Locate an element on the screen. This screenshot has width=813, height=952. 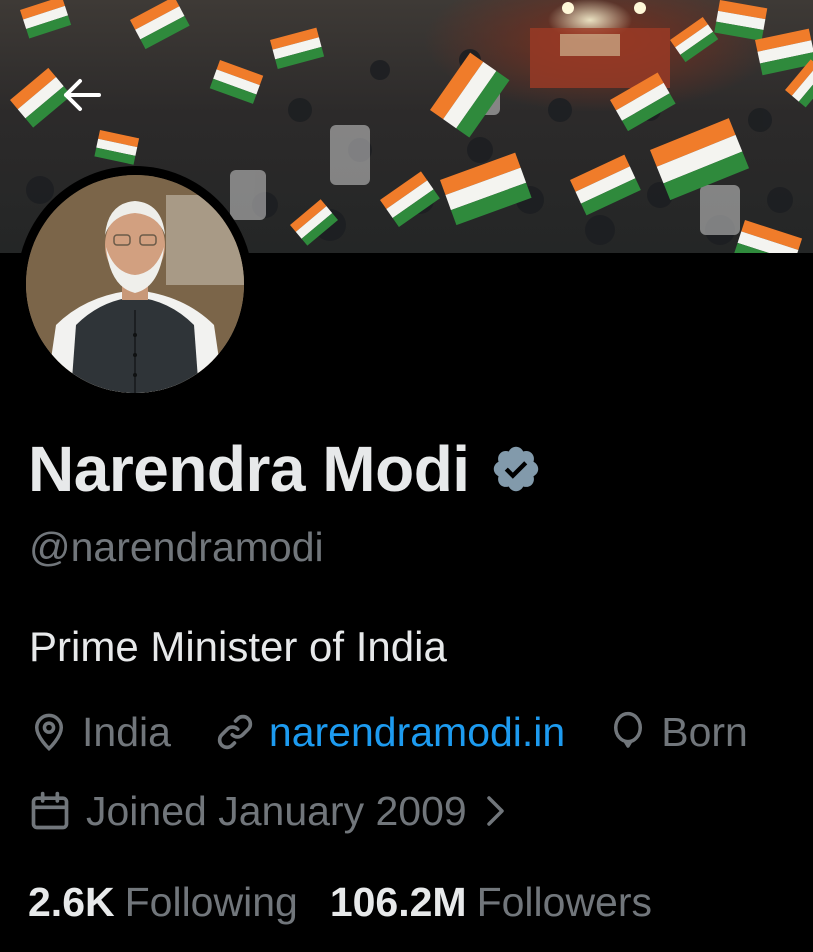
profile-meta-row: India narendramodi.in Born is located at coordinates (409, 732).